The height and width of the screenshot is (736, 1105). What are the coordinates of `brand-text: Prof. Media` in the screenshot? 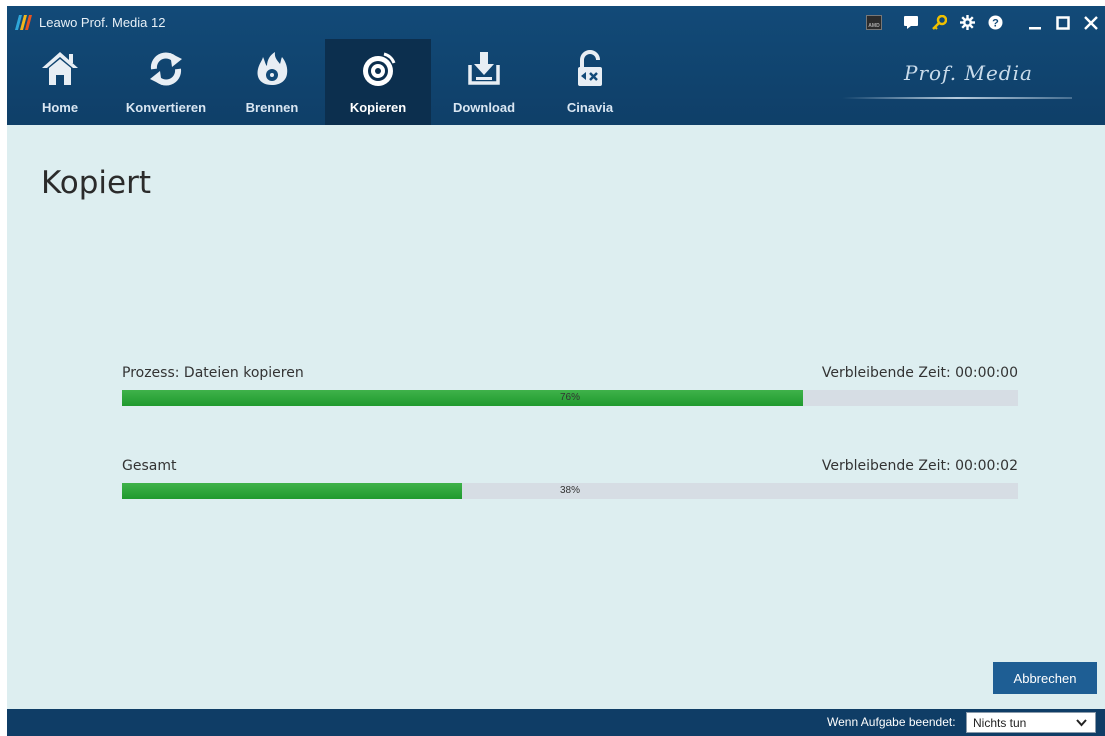 It's located at (968, 73).